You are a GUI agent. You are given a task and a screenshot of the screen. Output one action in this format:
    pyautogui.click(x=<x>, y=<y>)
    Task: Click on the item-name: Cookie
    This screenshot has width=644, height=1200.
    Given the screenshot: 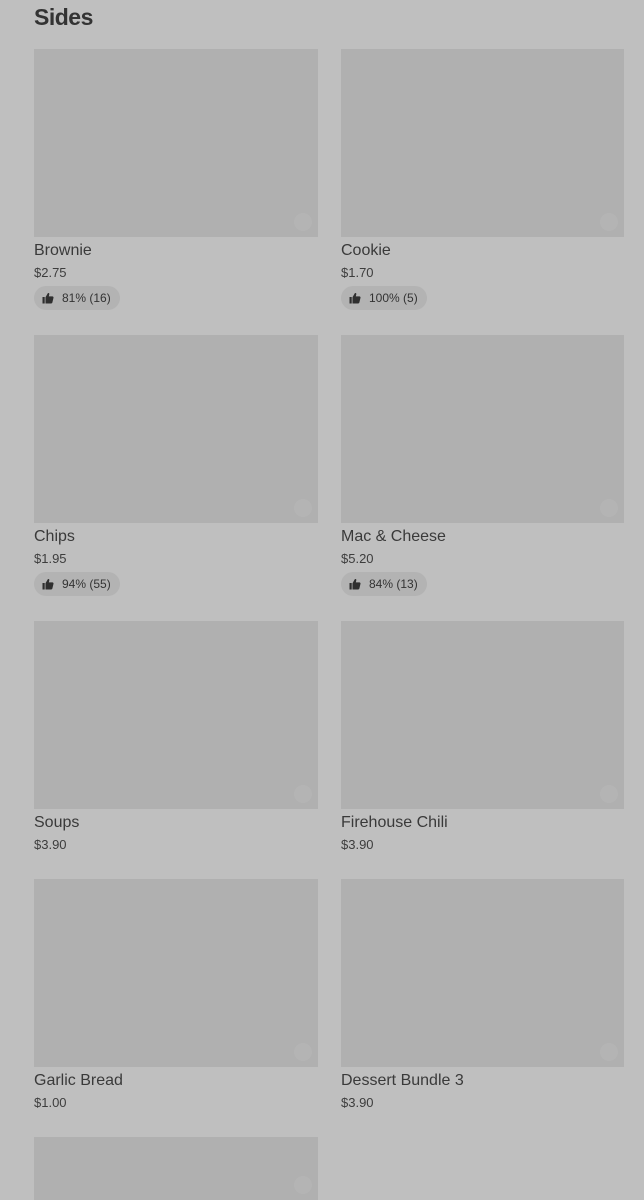 What is the action you would take?
    pyautogui.click(x=366, y=250)
    